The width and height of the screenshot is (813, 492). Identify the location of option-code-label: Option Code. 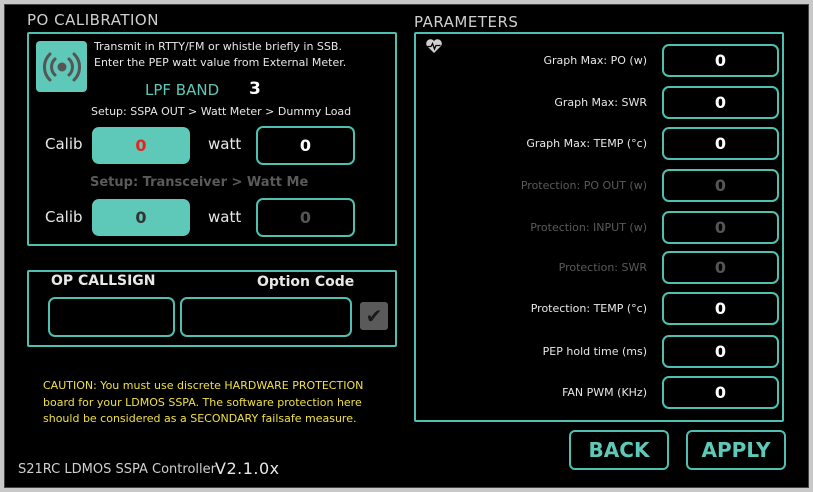
(306, 282).